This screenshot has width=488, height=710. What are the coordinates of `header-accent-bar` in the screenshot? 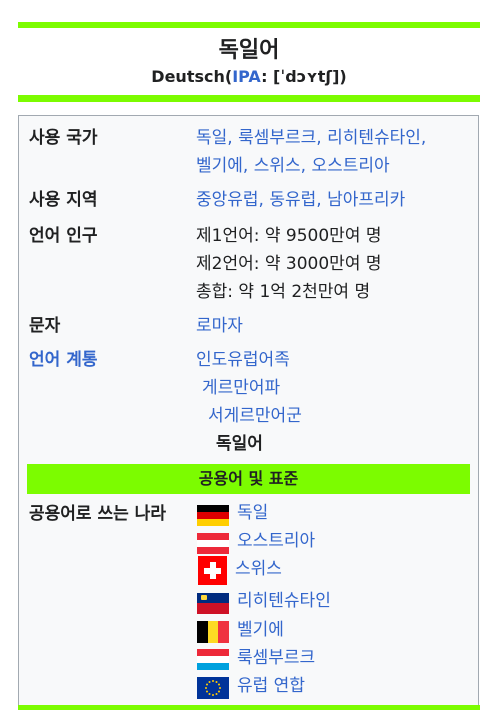 It's located at (249, 98).